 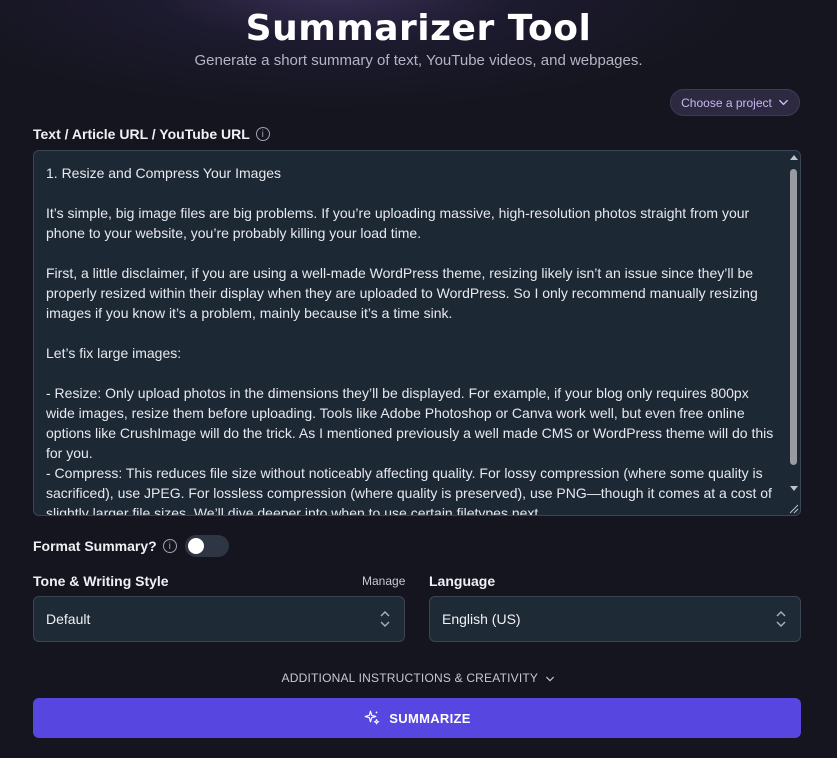 What do you see at coordinates (794, 157) in the screenshot?
I see `scroll-up-arrow-icon` at bounding box center [794, 157].